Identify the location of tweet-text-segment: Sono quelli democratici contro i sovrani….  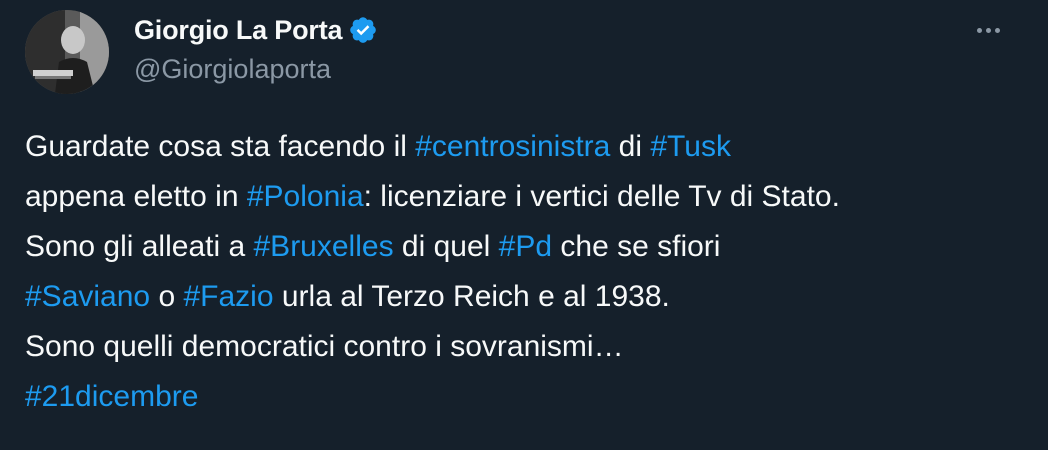
(324, 346).